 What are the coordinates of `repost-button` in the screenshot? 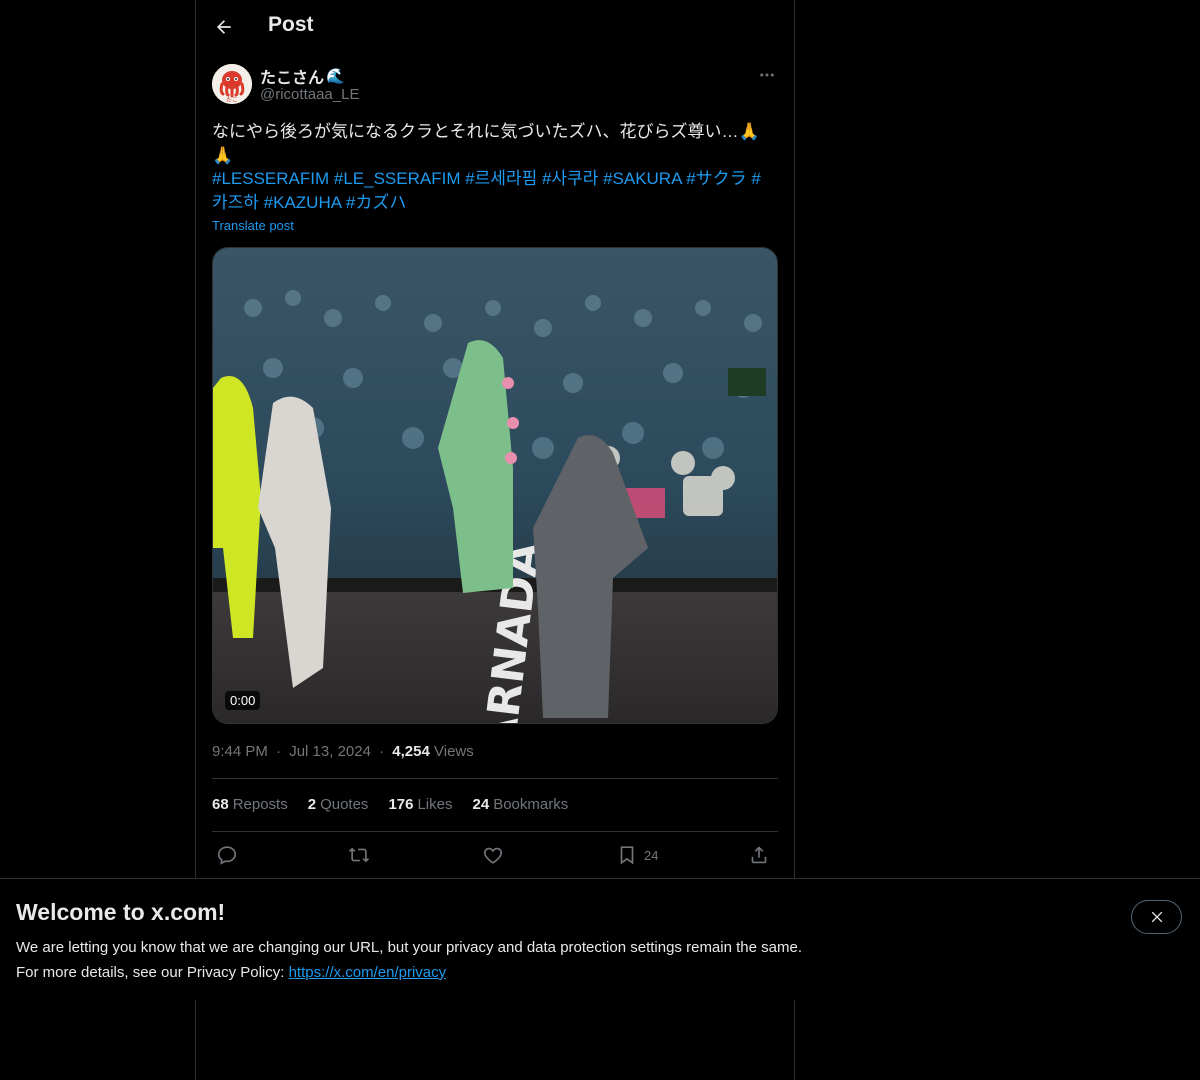 It's located at (359, 855).